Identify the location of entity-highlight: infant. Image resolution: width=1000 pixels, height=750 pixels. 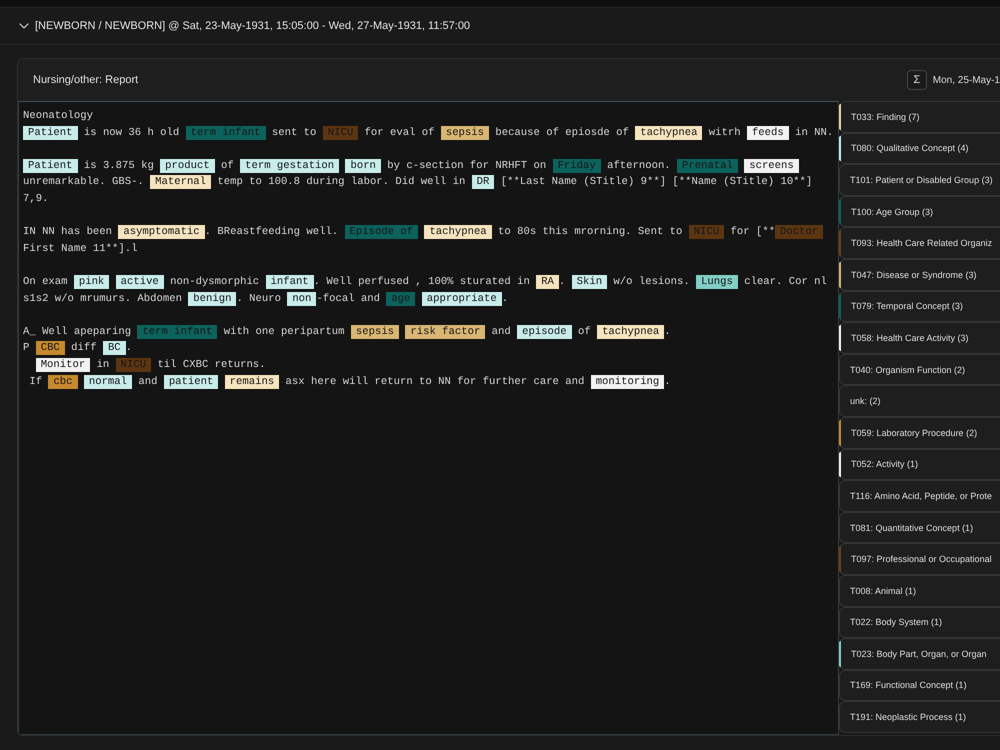
(290, 281).